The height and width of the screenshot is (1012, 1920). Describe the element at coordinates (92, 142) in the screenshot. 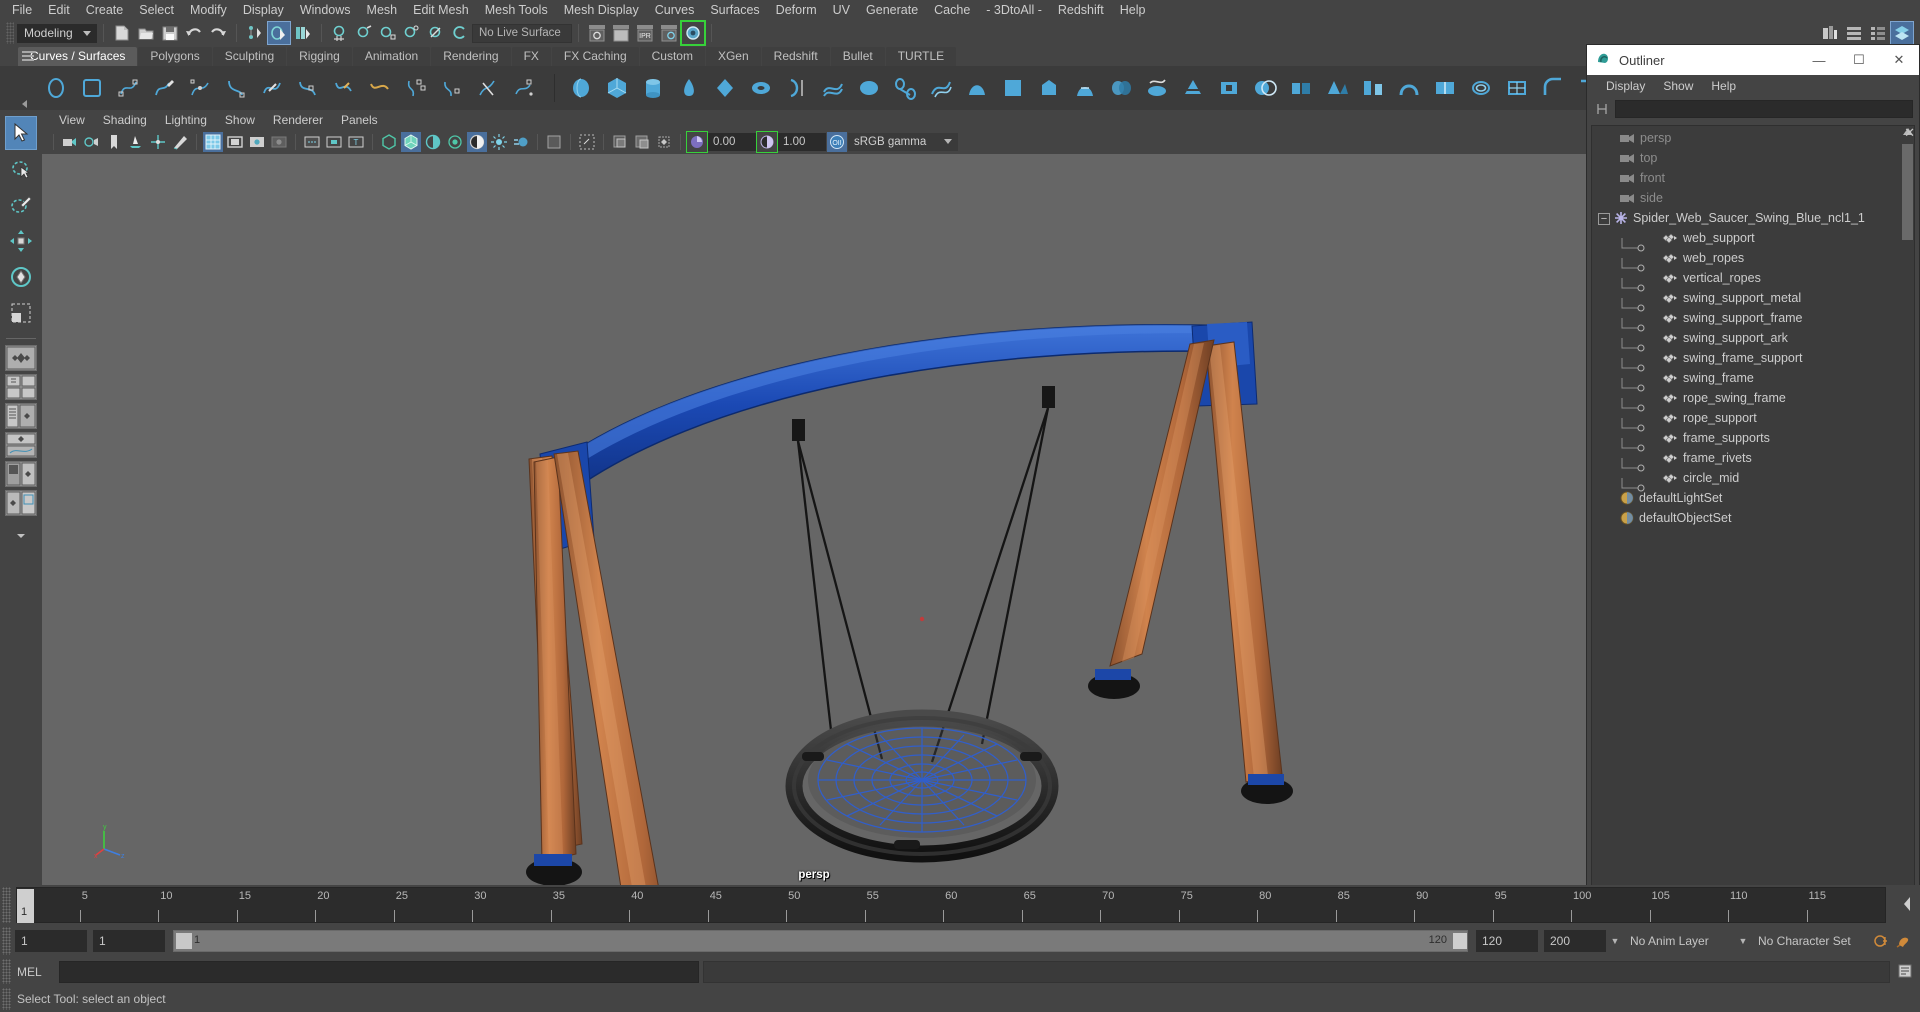

I see `camera-attributes-icon` at that location.